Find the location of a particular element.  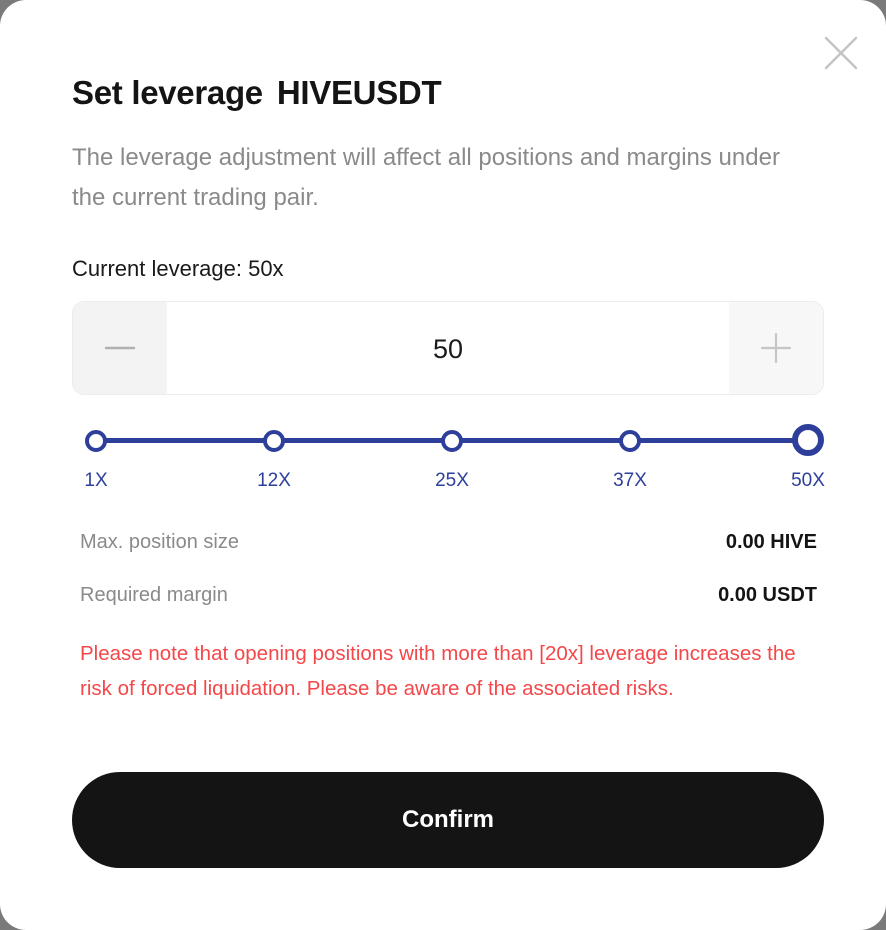

confirm-button: Confirm is located at coordinates (448, 820).